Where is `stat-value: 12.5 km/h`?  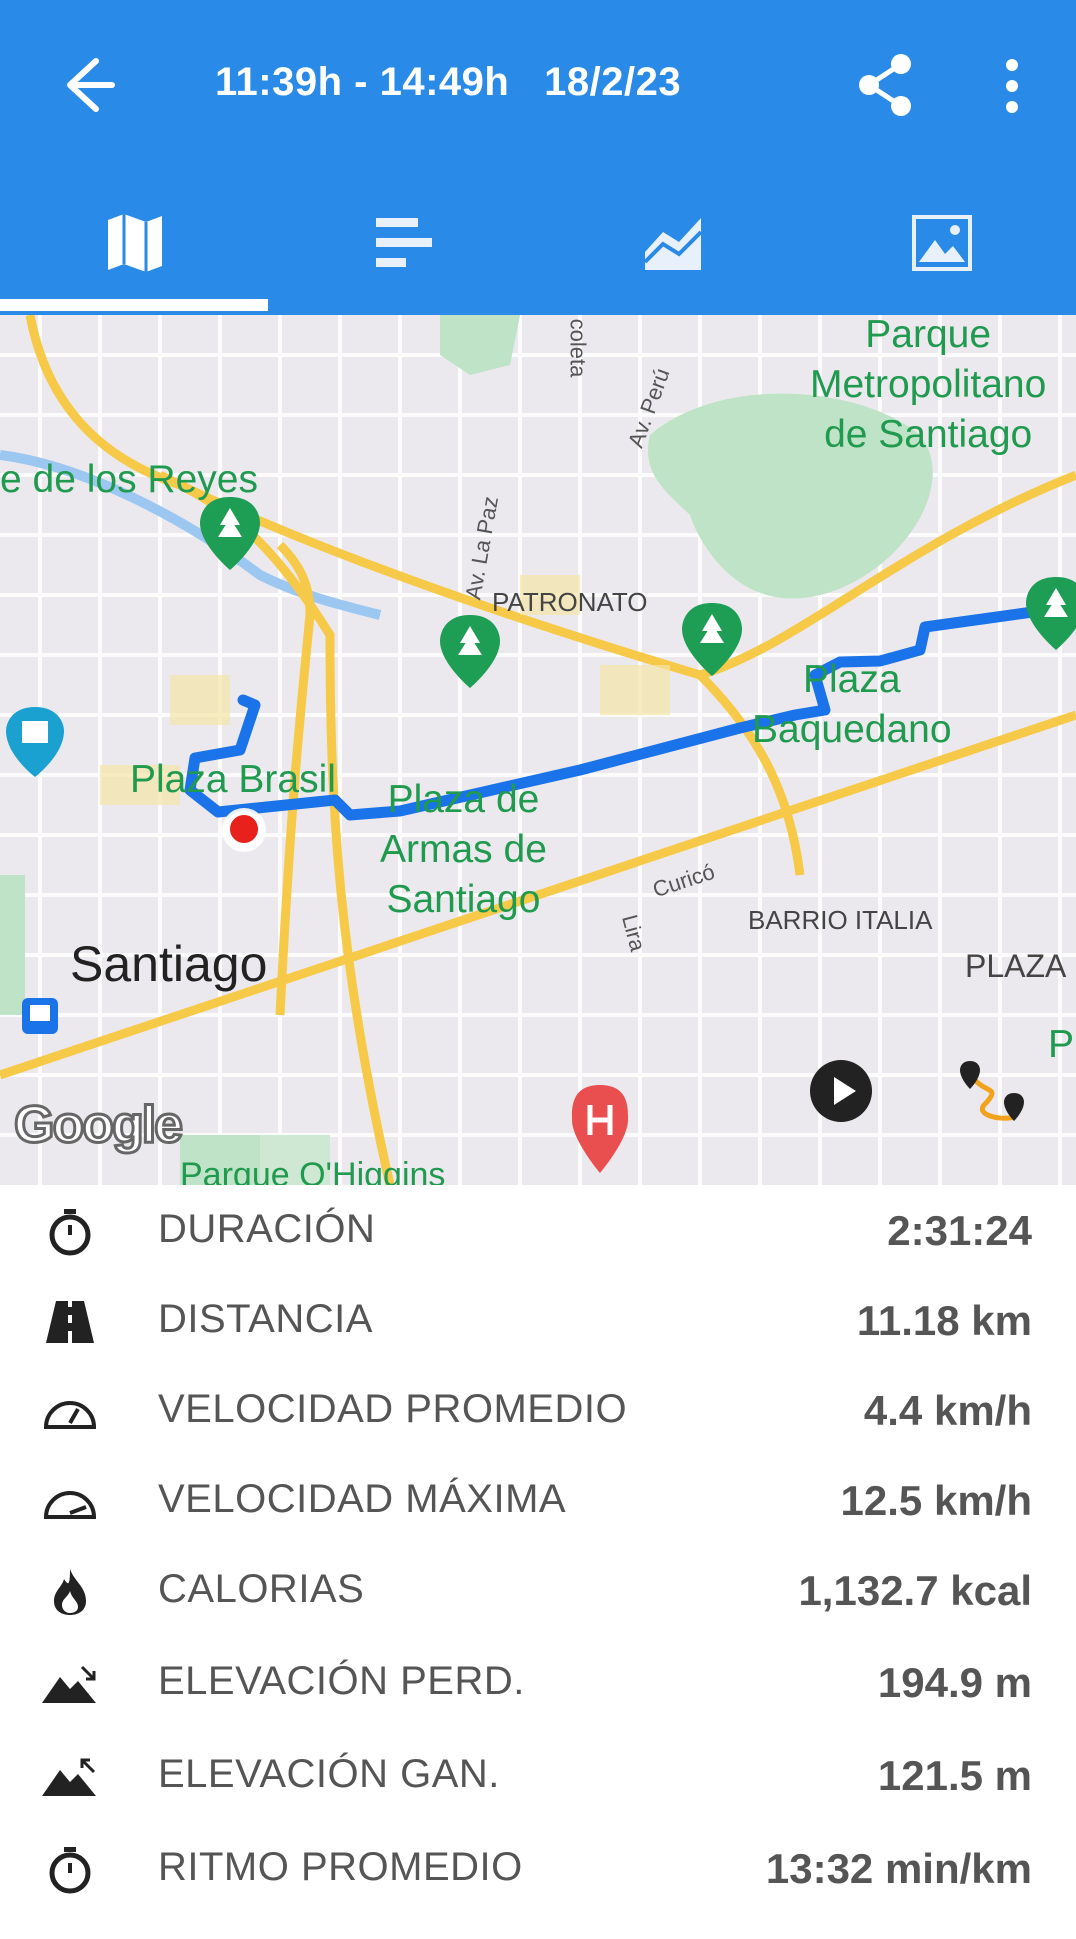
stat-value: 12.5 km/h is located at coordinates (936, 1500).